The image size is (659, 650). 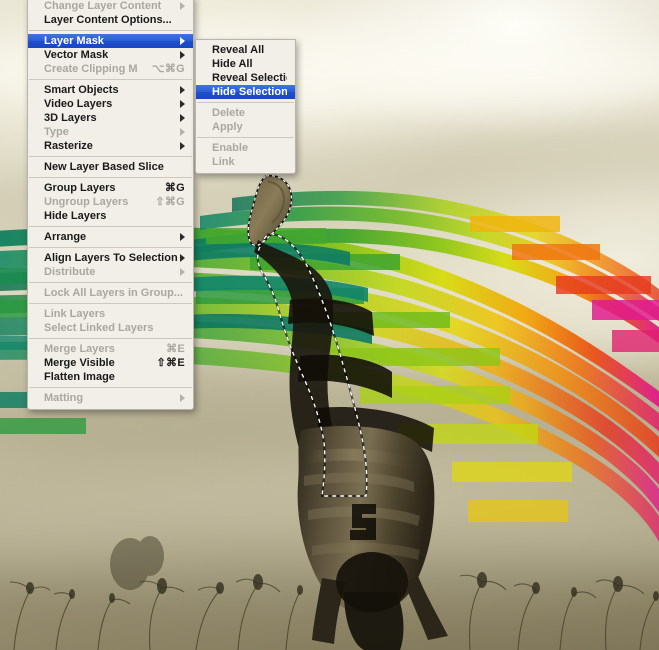 What do you see at coordinates (232, 64) in the screenshot?
I see `menu-item-label: Hide All` at bounding box center [232, 64].